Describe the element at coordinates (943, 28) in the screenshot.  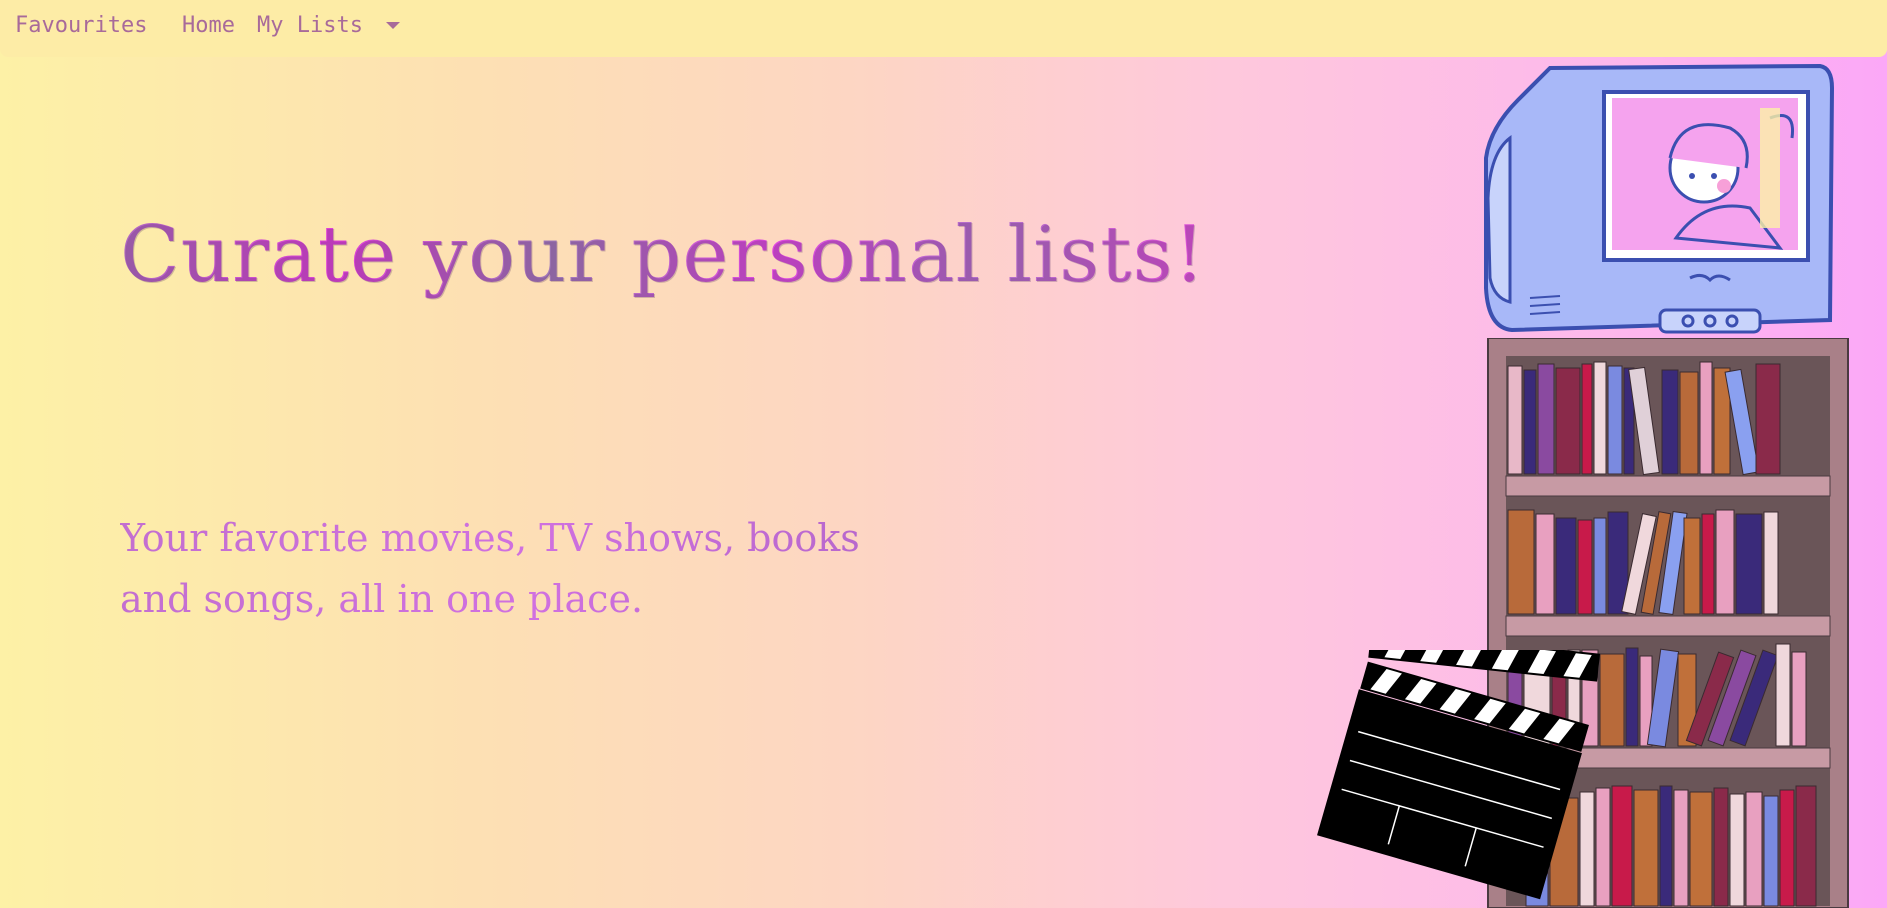
I see `top-navbar: Favourites Home My Lists` at that location.